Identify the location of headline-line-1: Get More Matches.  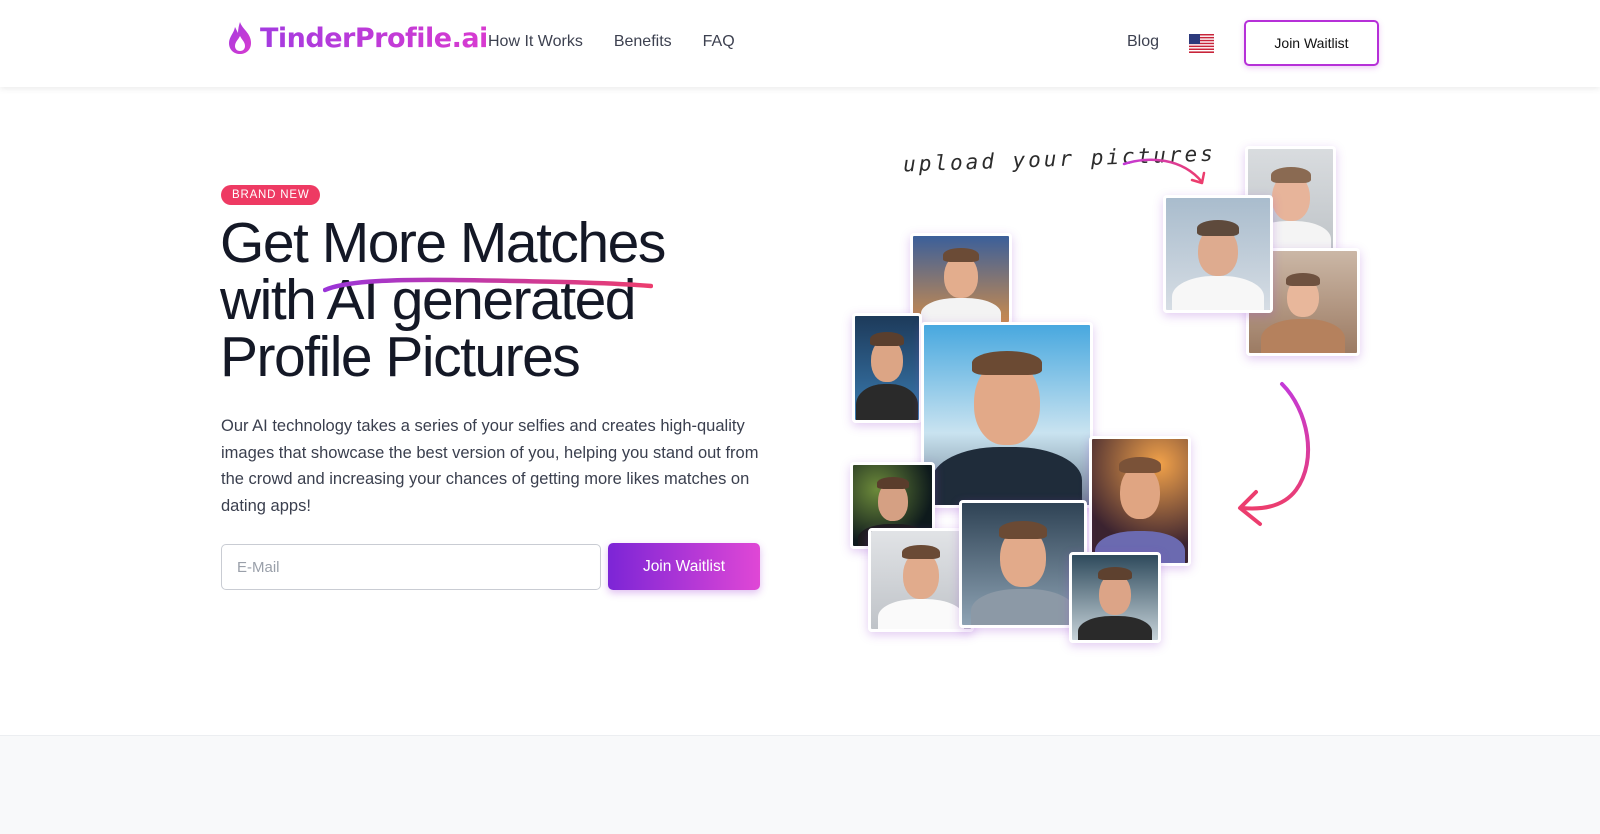
(443, 243).